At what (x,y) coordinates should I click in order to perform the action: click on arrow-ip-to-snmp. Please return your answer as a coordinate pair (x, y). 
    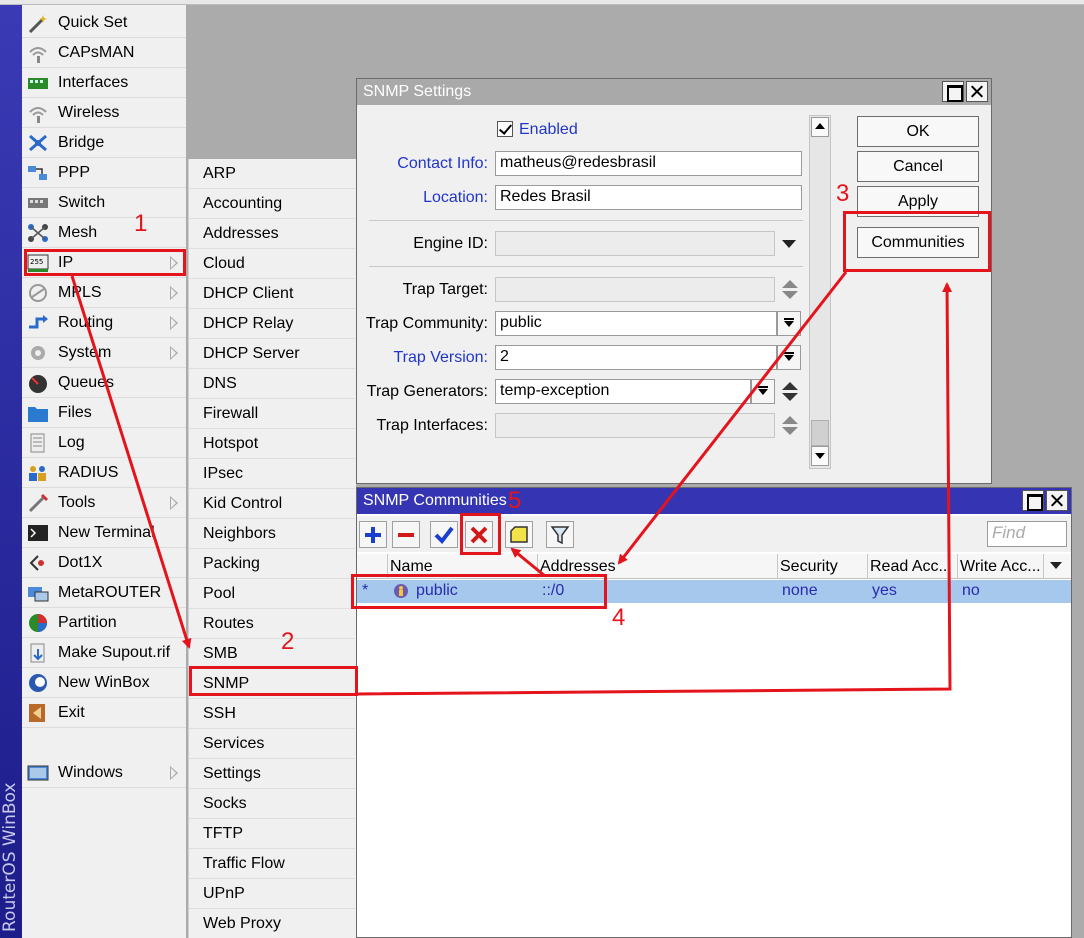
    Looking at the image, I should click on (131, 462).